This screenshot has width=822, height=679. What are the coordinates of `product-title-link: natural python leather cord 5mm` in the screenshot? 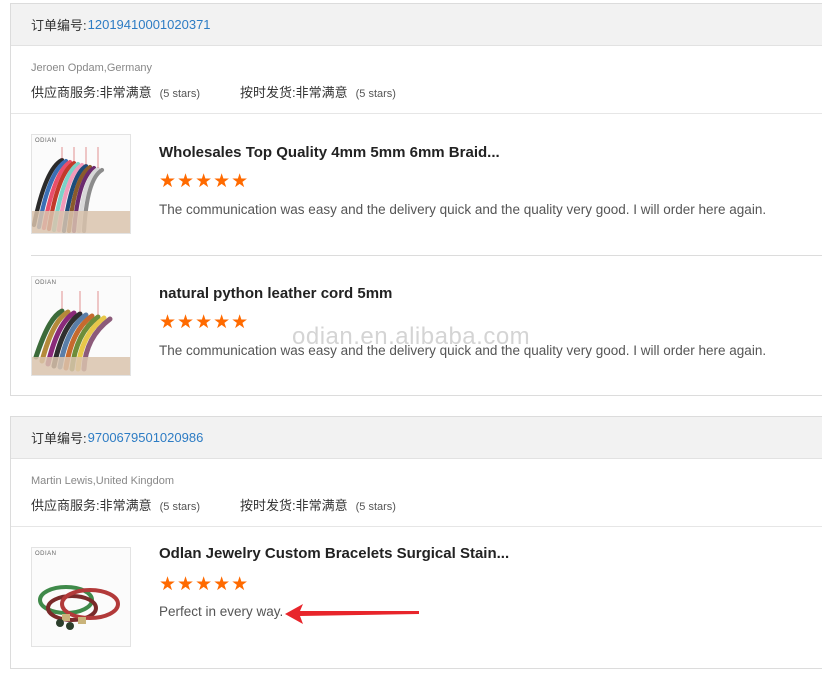 It's located at (275, 293).